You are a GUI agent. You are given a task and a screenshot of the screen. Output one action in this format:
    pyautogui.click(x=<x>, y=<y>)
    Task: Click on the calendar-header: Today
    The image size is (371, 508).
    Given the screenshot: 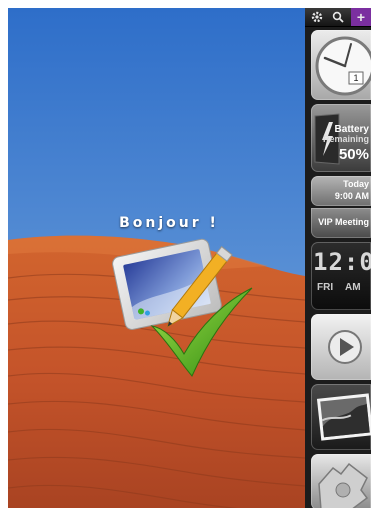 What is the action you would take?
    pyautogui.click(x=356, y=184)
    